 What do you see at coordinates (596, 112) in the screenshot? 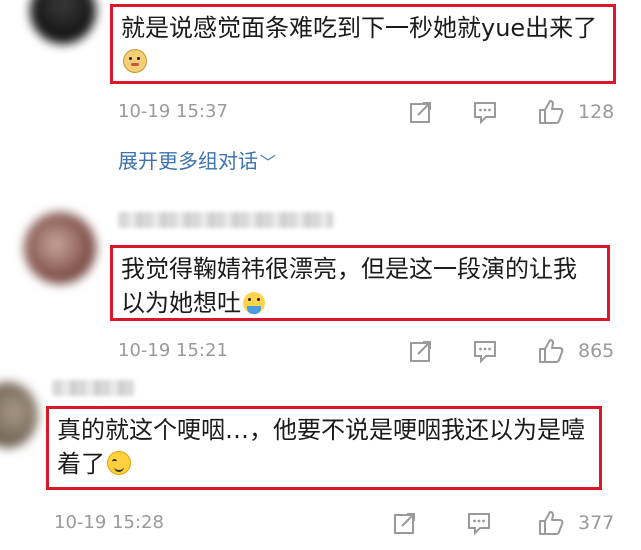
I see `like-count: 128` at bounding box center [596, 112].